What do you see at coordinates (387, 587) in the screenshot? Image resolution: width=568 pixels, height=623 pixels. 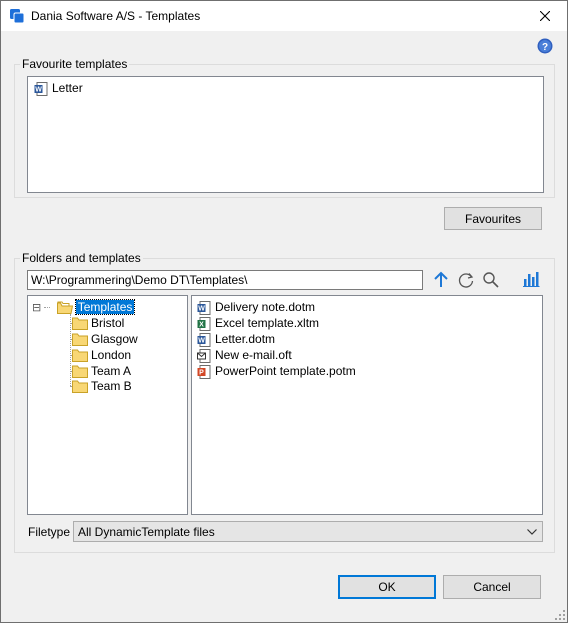 I see `ok-button: OK` at bounding box center [387, 587].